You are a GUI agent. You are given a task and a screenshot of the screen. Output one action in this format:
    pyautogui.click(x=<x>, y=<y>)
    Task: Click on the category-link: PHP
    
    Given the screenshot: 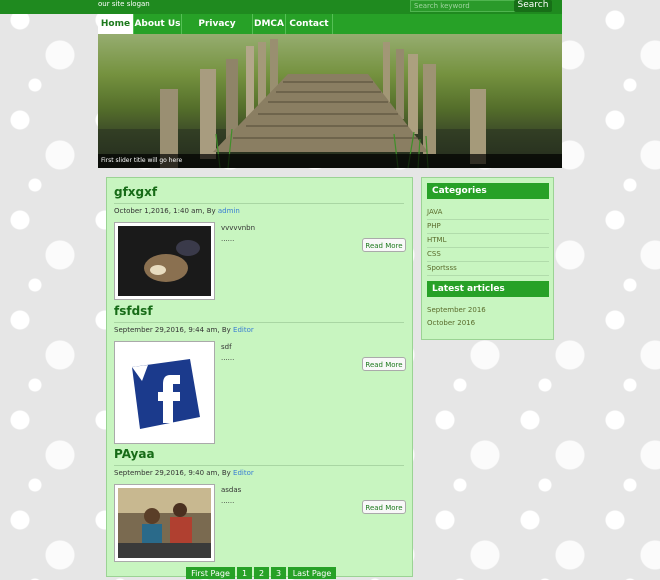 What is the action you would take?
    pyautogui.click(x=488, y=226)
    